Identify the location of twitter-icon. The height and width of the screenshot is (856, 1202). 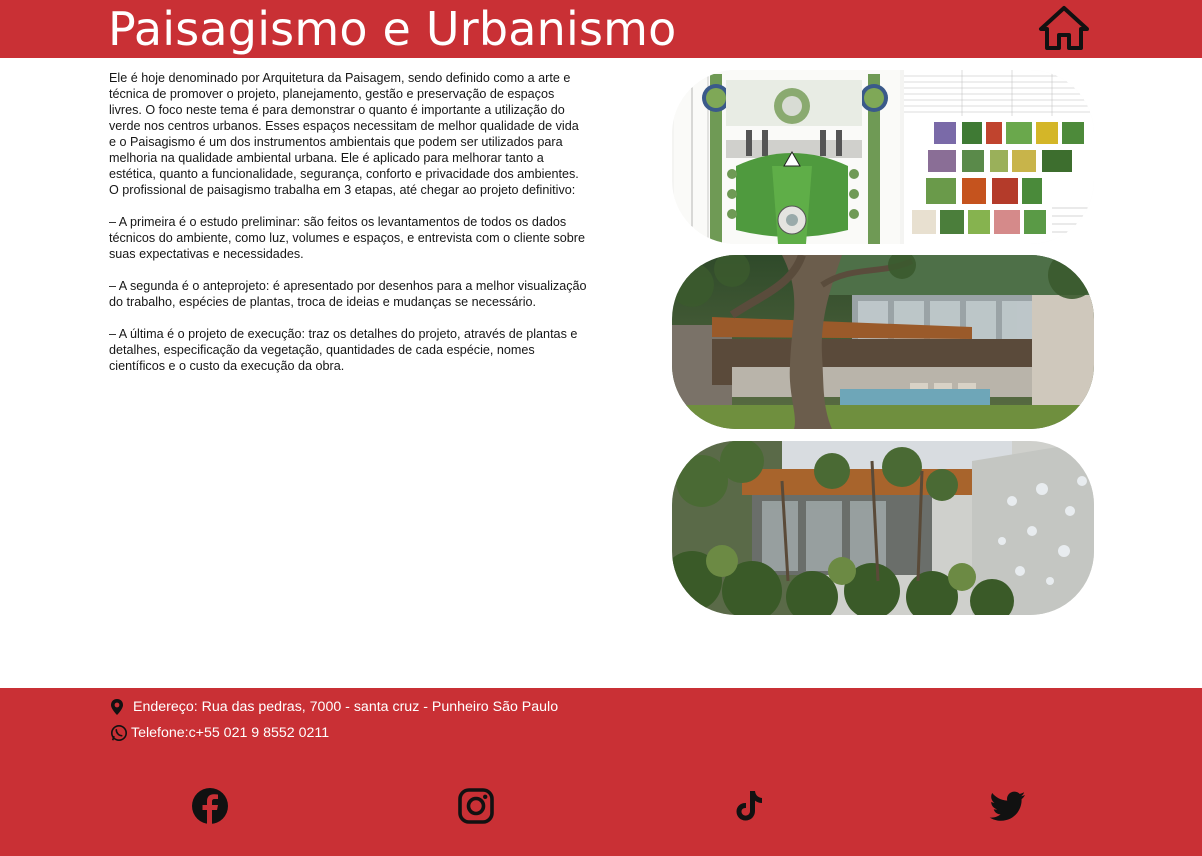
(1007, 806).